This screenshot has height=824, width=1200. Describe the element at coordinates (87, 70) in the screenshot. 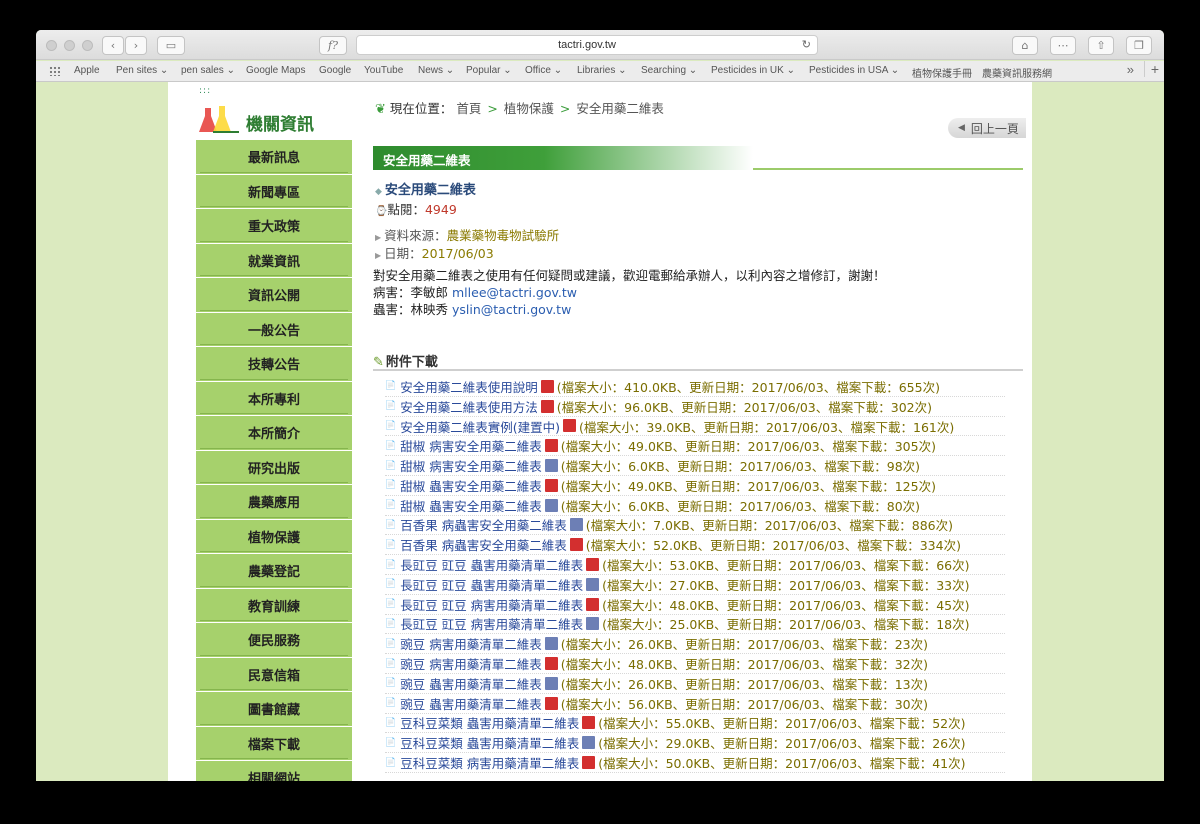

I see `bookmark-item: Apple` at that location.